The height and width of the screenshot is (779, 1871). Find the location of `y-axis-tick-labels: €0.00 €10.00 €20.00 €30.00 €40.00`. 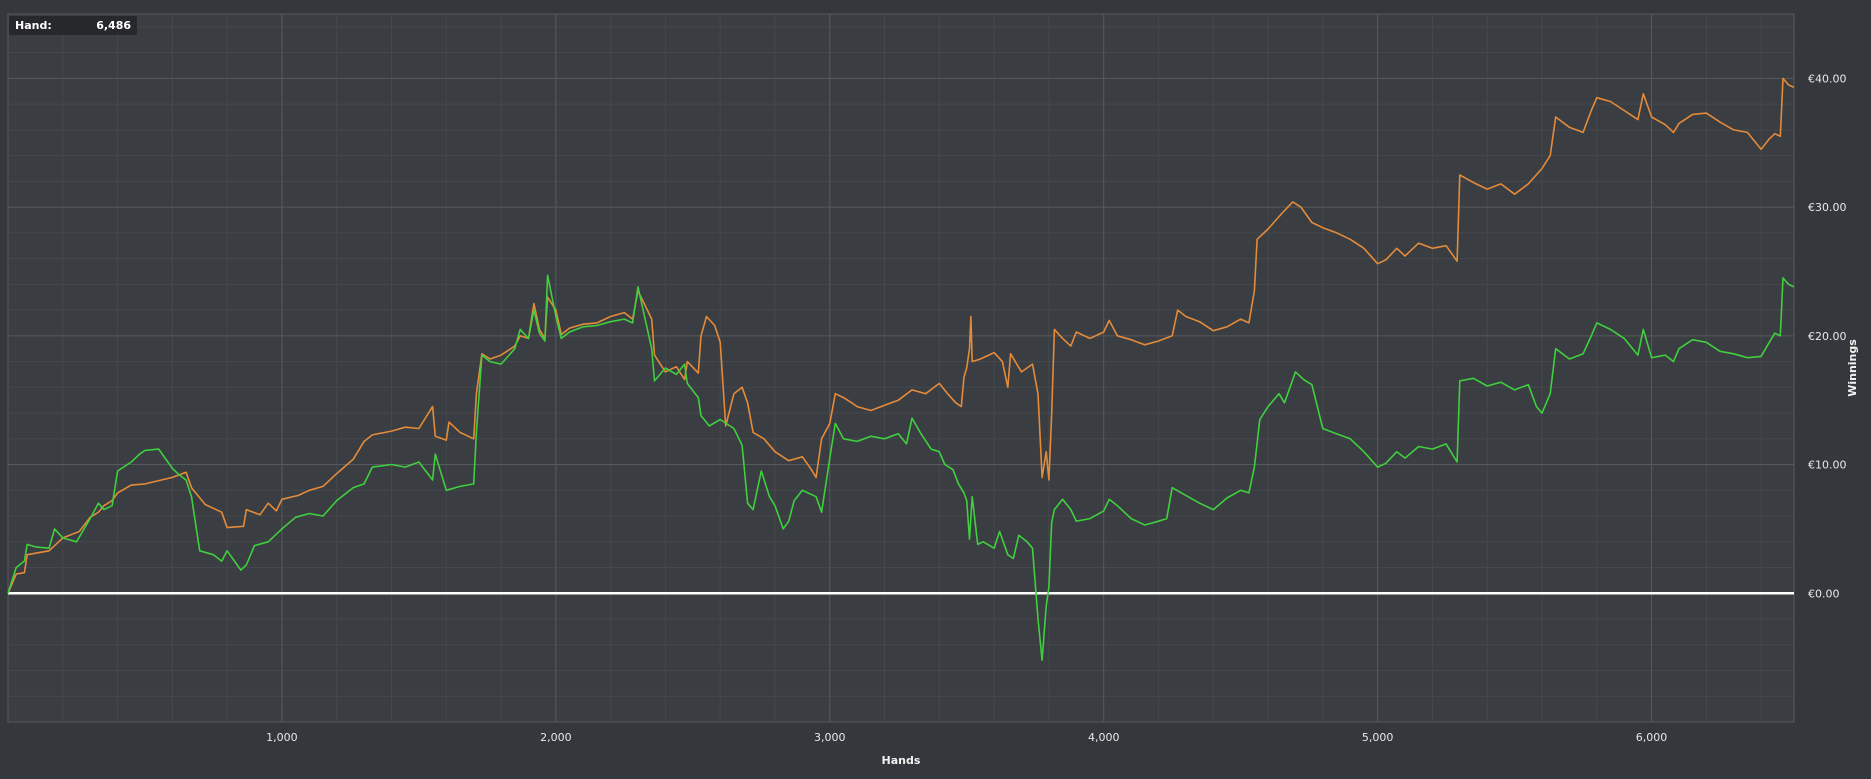

y-axis-tick-labels: €0.00 €10.00 €20.00 €30.00 €40.00 is located at coordinates (1827, 336).